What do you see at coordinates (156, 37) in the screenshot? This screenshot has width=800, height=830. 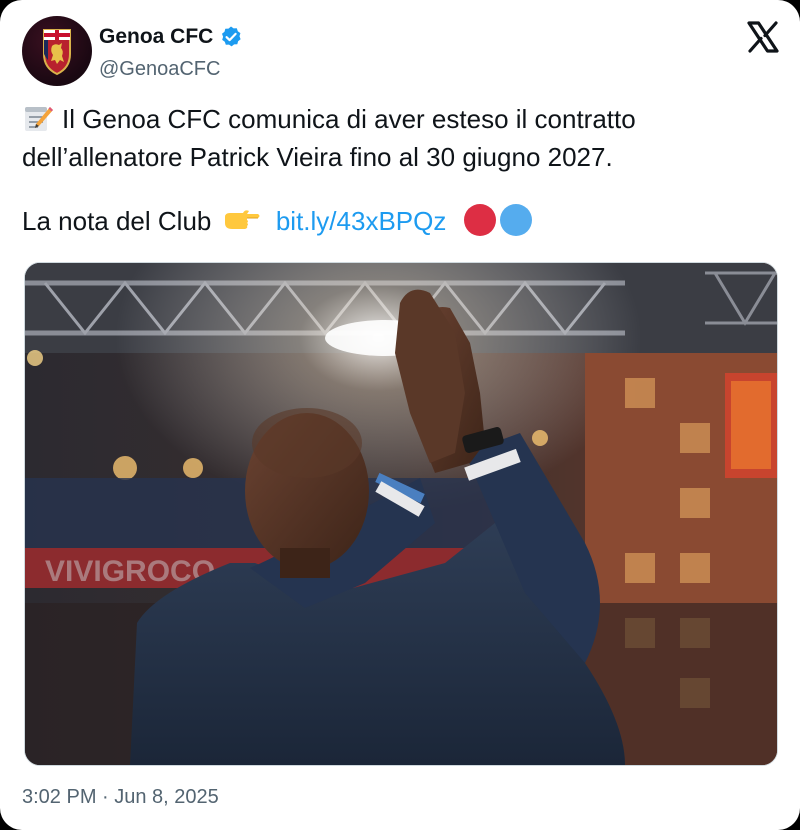 I see `display-name: Genoa CFC` at bounding box center [156, 37].